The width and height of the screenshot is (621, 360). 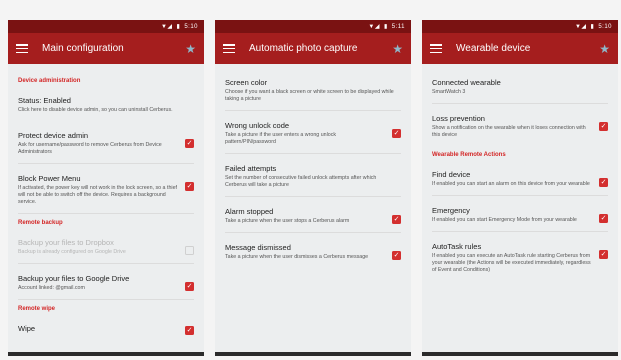 I want to click on pref-connected-wearable: Connected wearable SmartWatch 3, so click(x=520, y=89).